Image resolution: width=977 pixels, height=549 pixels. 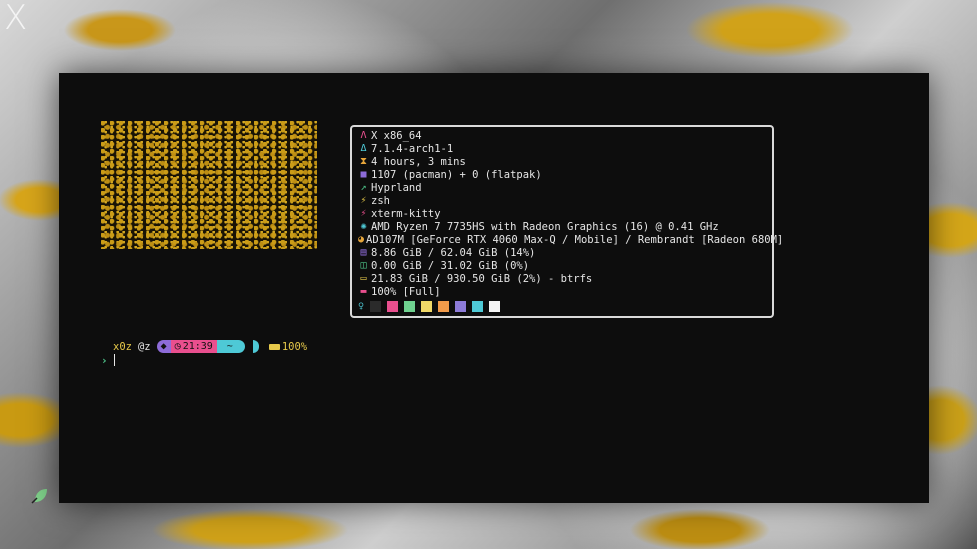 I want to click on prompt-segment-time: ◷ 21:39, so click(x=193, y=346).